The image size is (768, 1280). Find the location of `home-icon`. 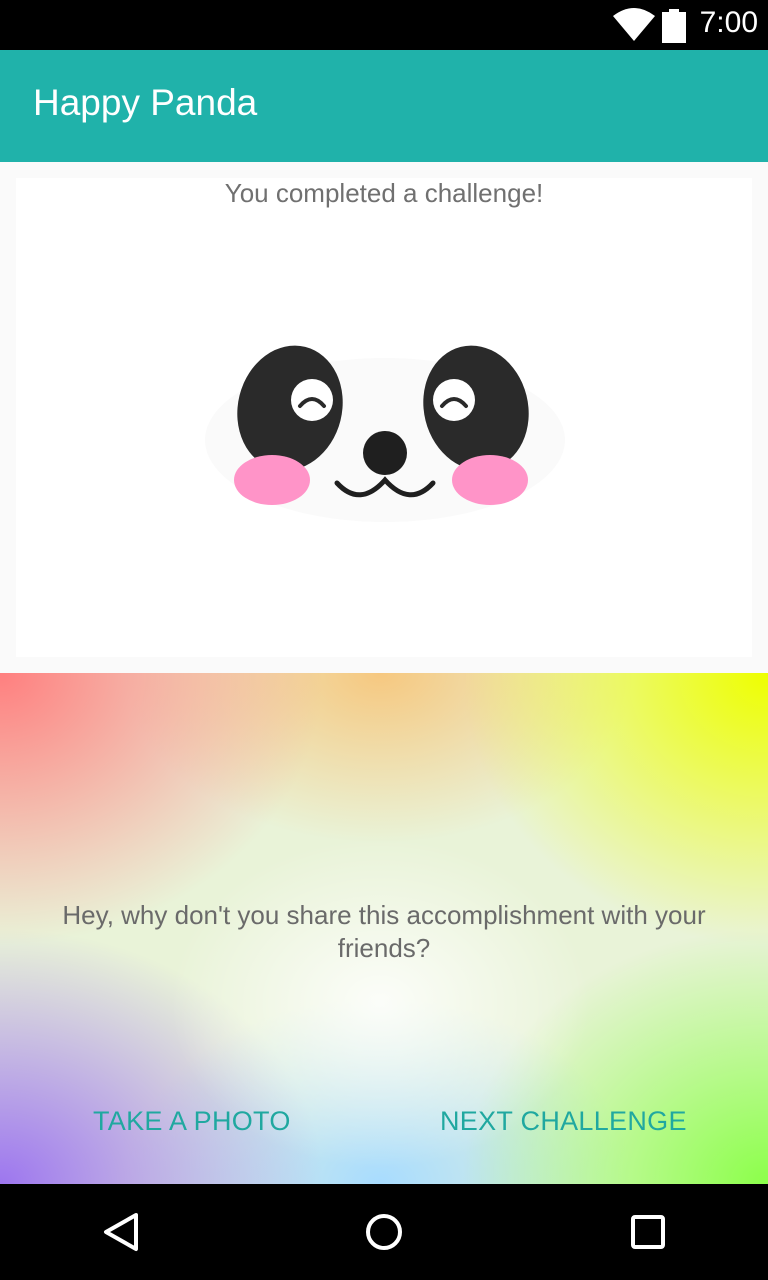

home-icon is located at coordinates (384, 1232).